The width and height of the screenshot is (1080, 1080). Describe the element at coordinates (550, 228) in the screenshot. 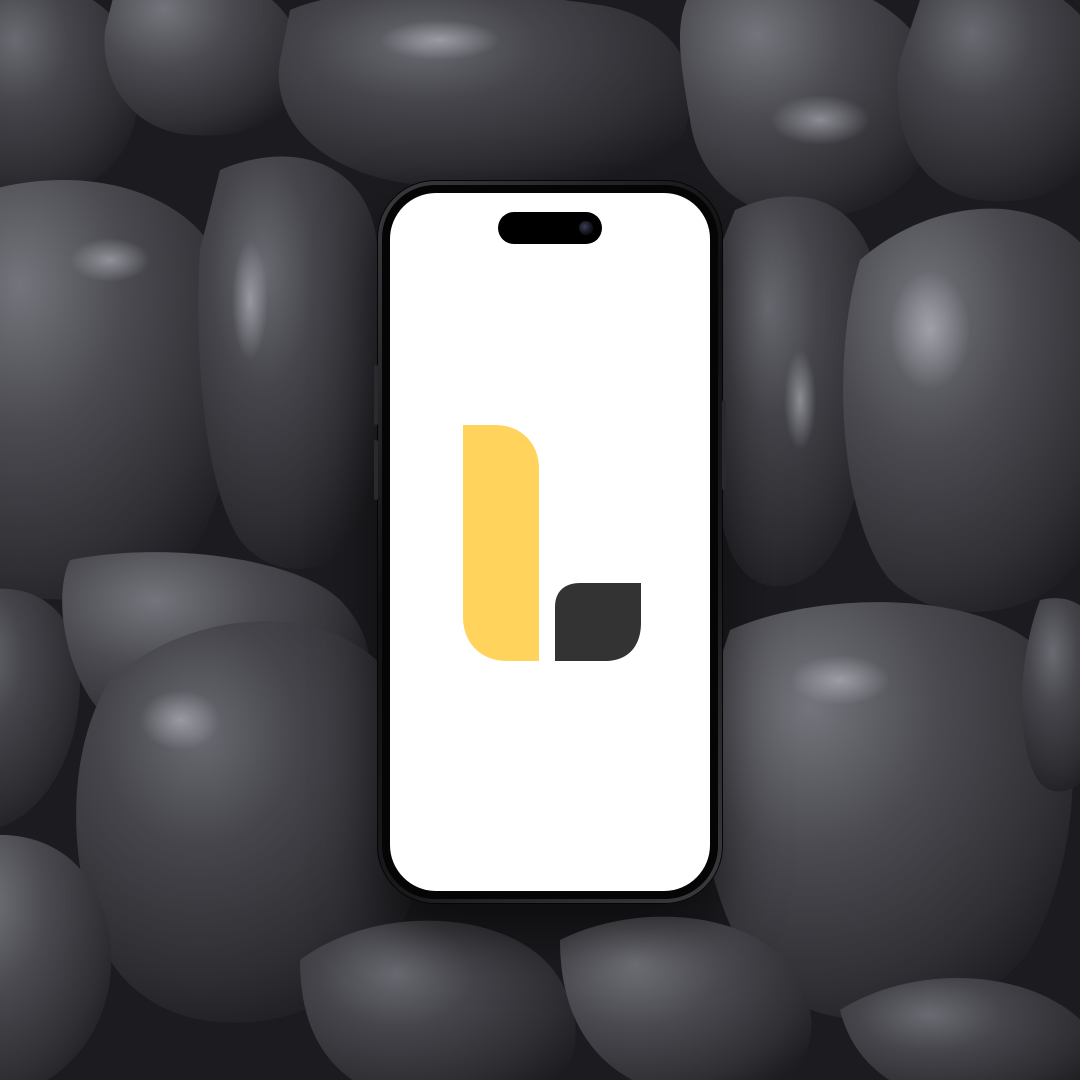

I see `dynamic-island` at that location.